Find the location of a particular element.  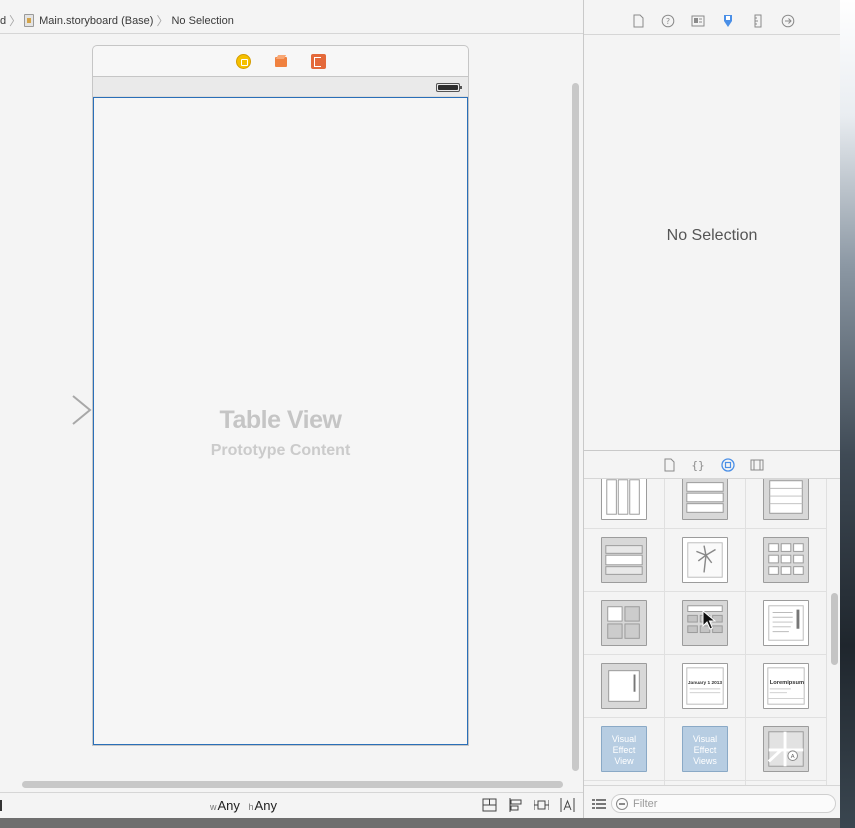

stack-icon is located at coordinates (489, 805).